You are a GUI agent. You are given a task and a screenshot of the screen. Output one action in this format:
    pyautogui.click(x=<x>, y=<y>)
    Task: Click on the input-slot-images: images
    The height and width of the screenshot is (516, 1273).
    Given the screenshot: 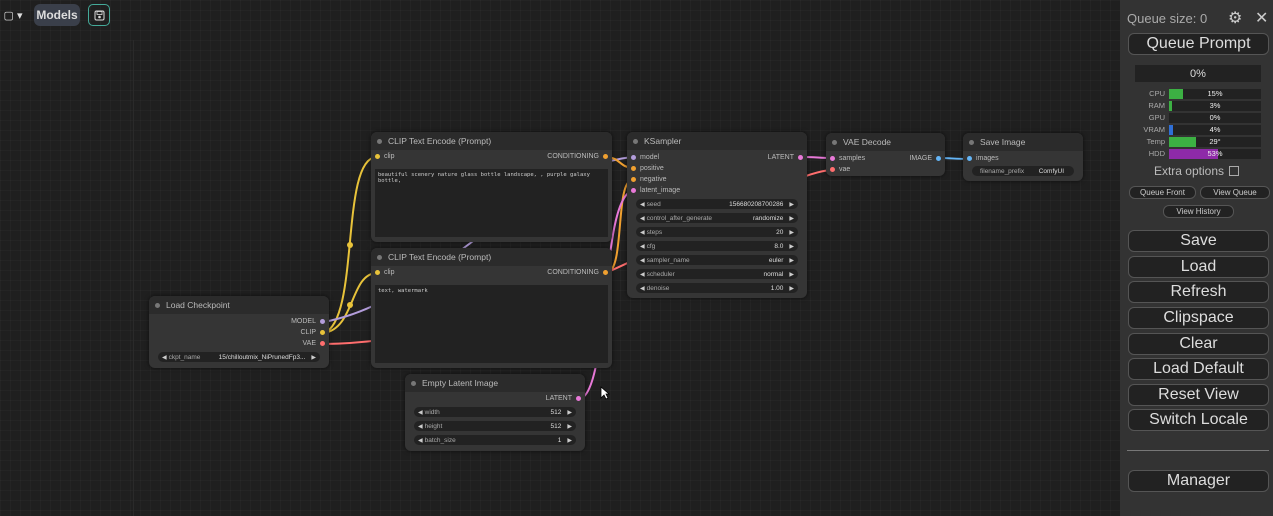 What is the action you would take?
    pyautogui.click(x=983, y=158)
    